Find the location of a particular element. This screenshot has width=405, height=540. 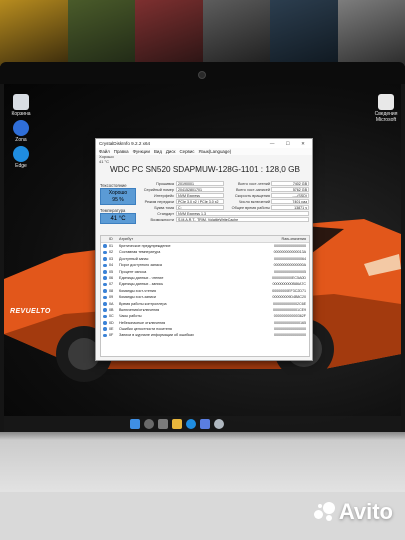

taskbar is located at coordinates (202, 424).